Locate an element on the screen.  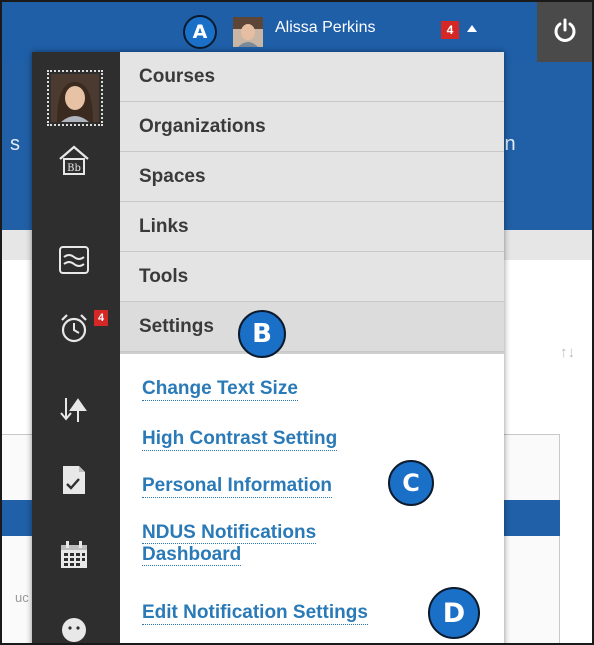
avatar-photo-icon is located at coordinates (248, 32).